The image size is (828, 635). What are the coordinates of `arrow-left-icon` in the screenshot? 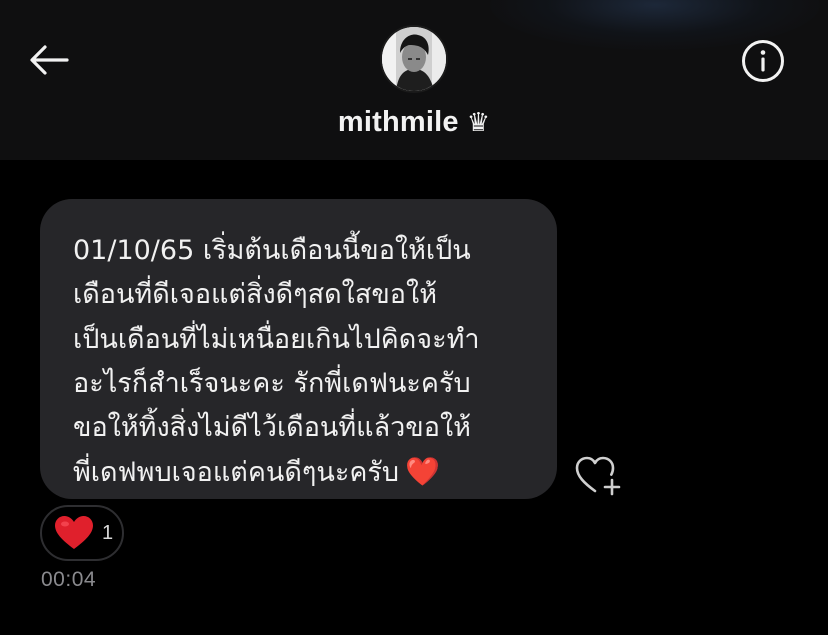 It's located at (49, 60).